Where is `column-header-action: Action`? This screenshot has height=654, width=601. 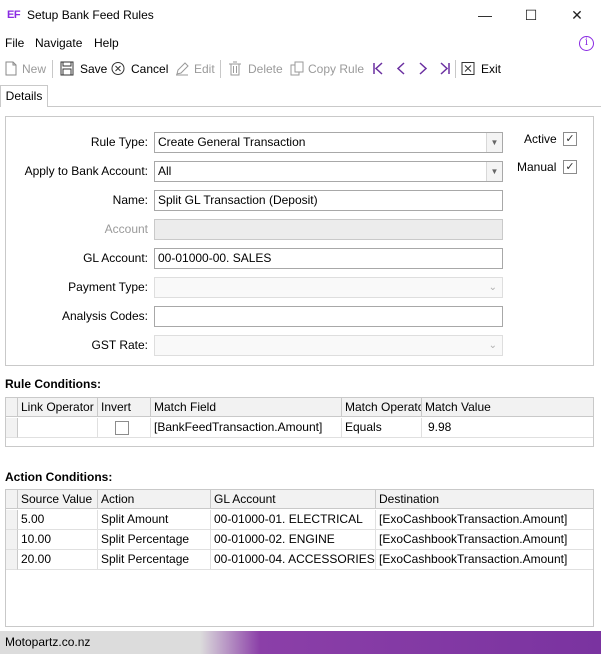 column-header-action: Action is located at coordinates (154, 499).